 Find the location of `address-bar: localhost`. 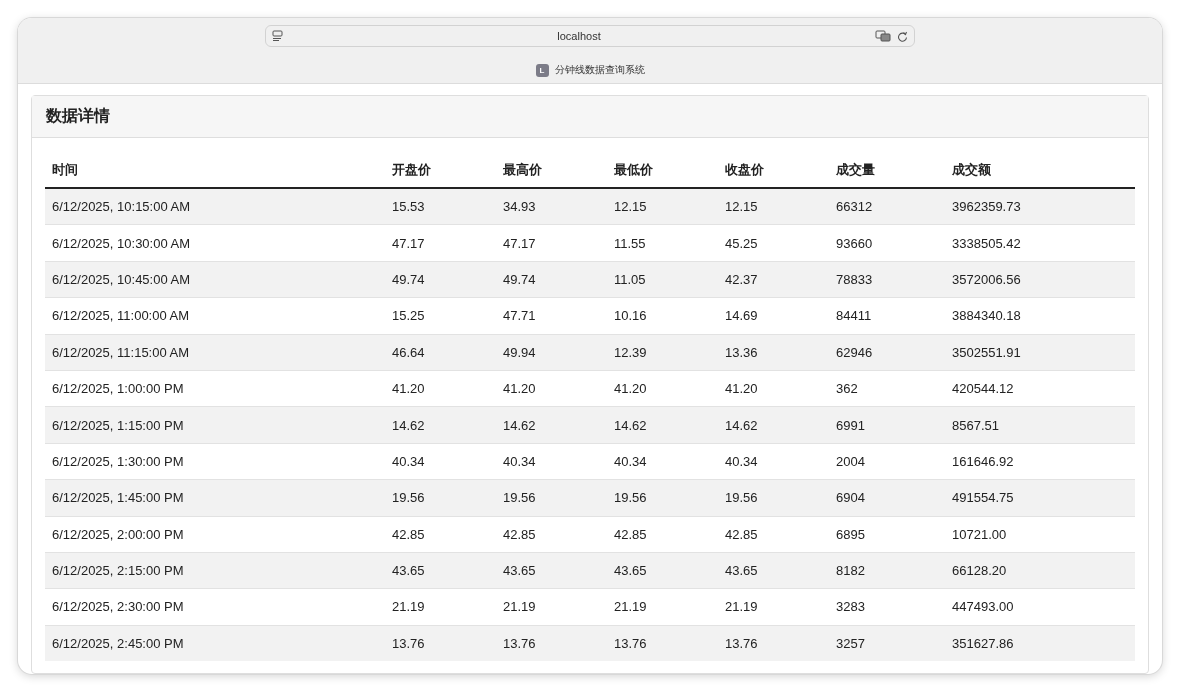

address-bar: localhost is located at coordinates (590, 36).